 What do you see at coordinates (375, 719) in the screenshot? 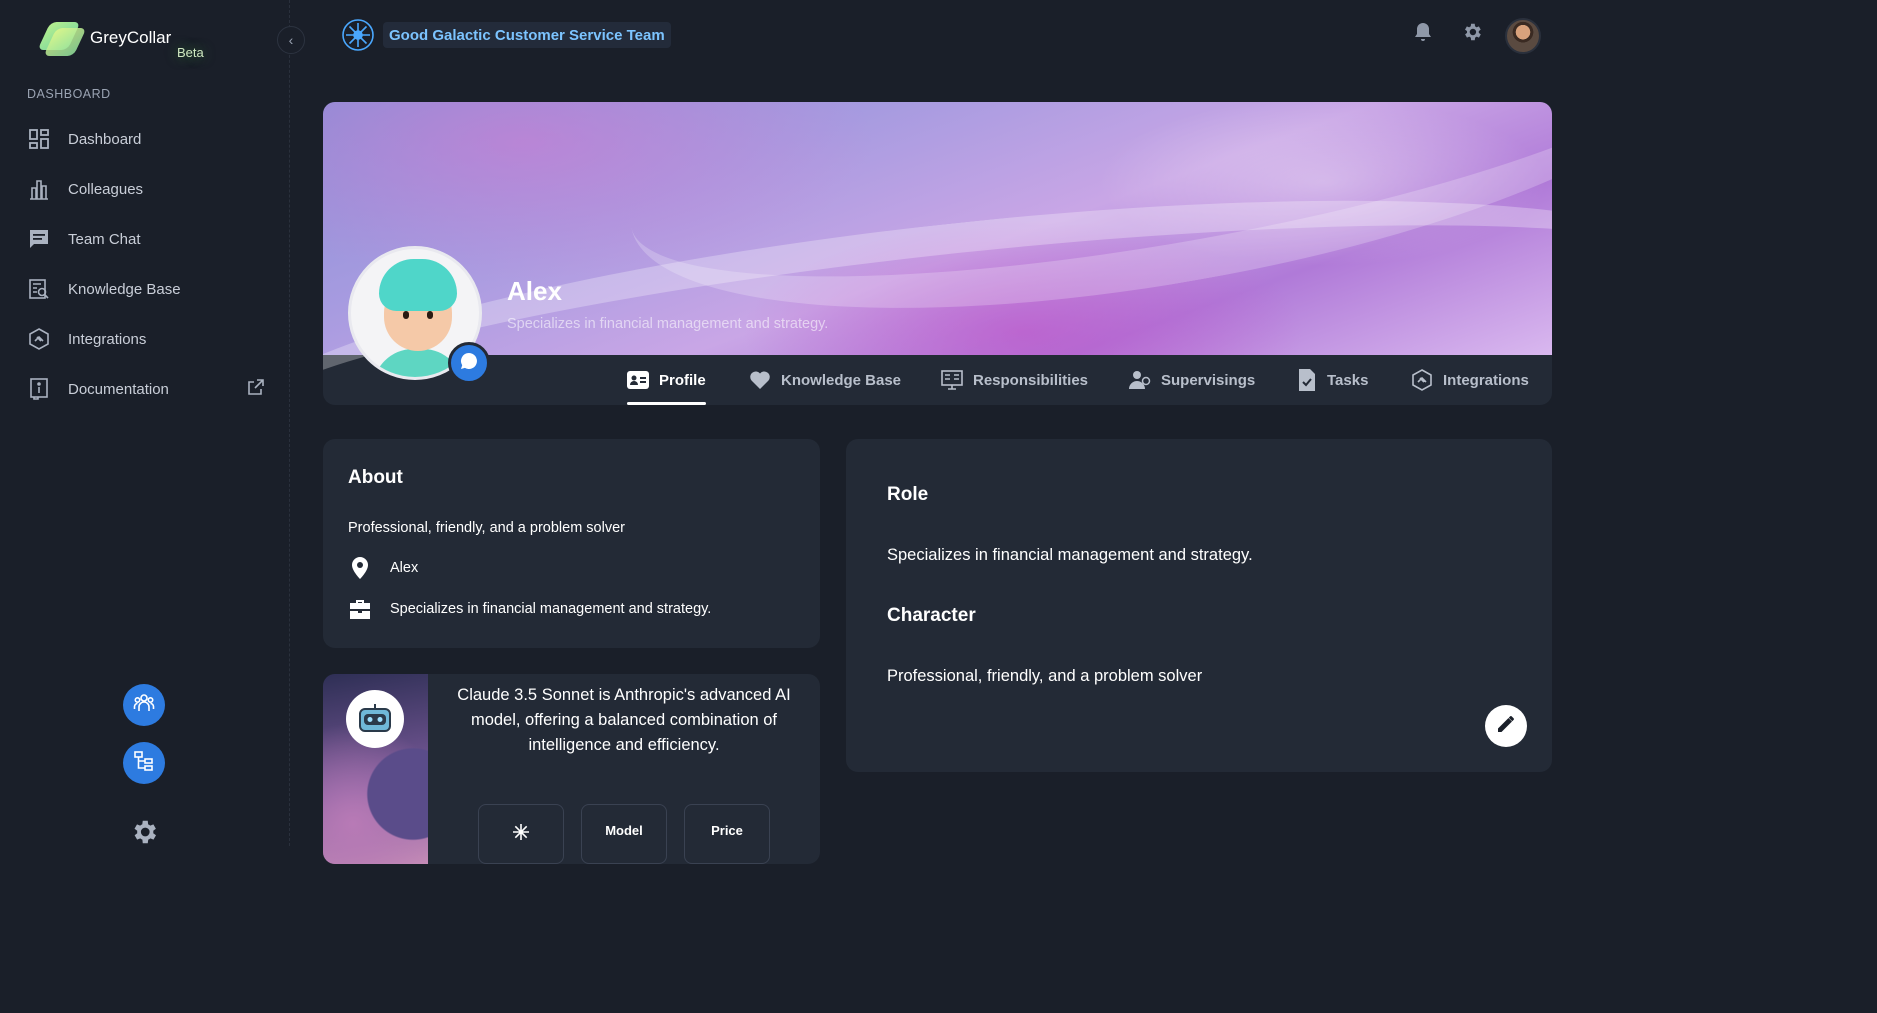
I see `robot-icon` at bounding box center [375, 719].